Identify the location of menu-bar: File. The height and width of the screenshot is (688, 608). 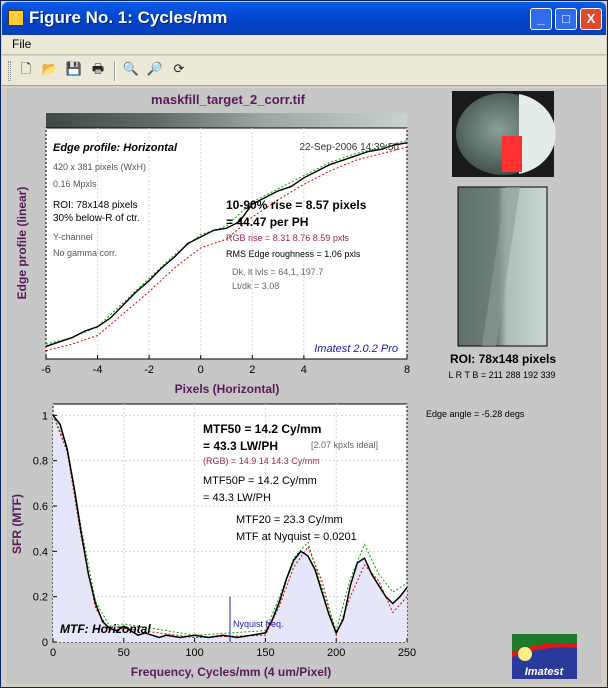
(304, 45).